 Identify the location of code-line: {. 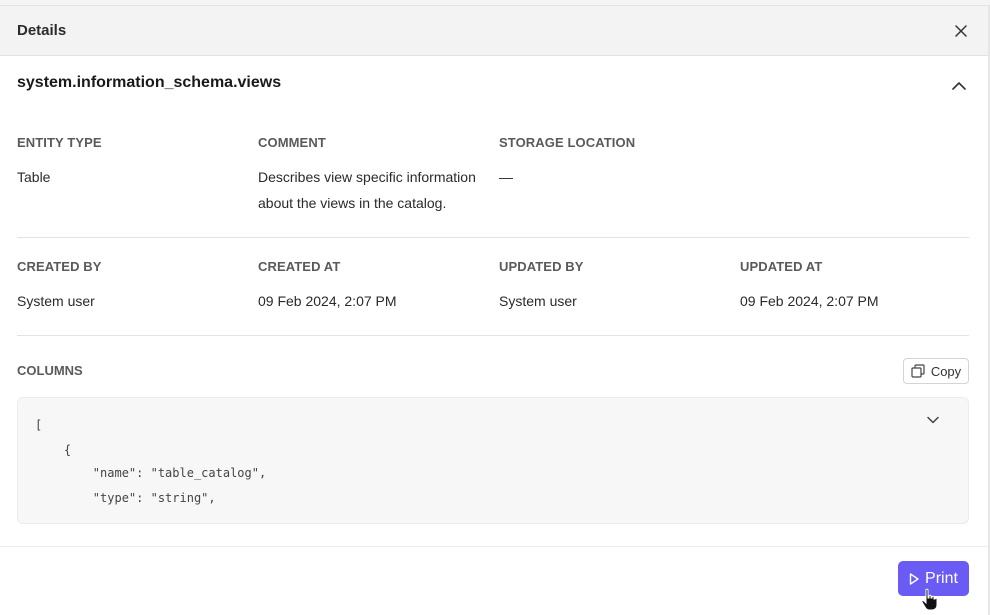
(53, 450).